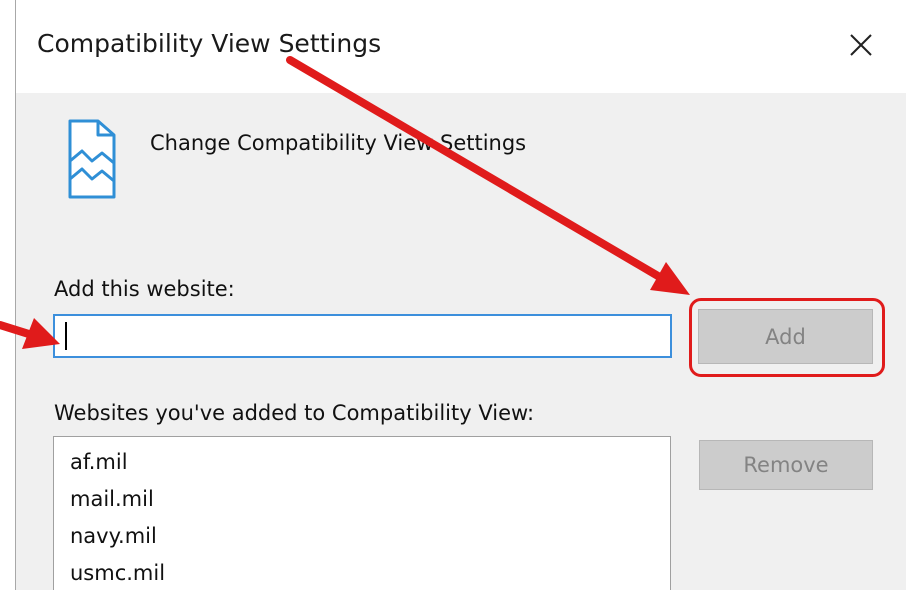  What do you see at coordinates (786, 465) in the screenshot?
I see `remove-button: Remove` at bounding box center [786, 465].